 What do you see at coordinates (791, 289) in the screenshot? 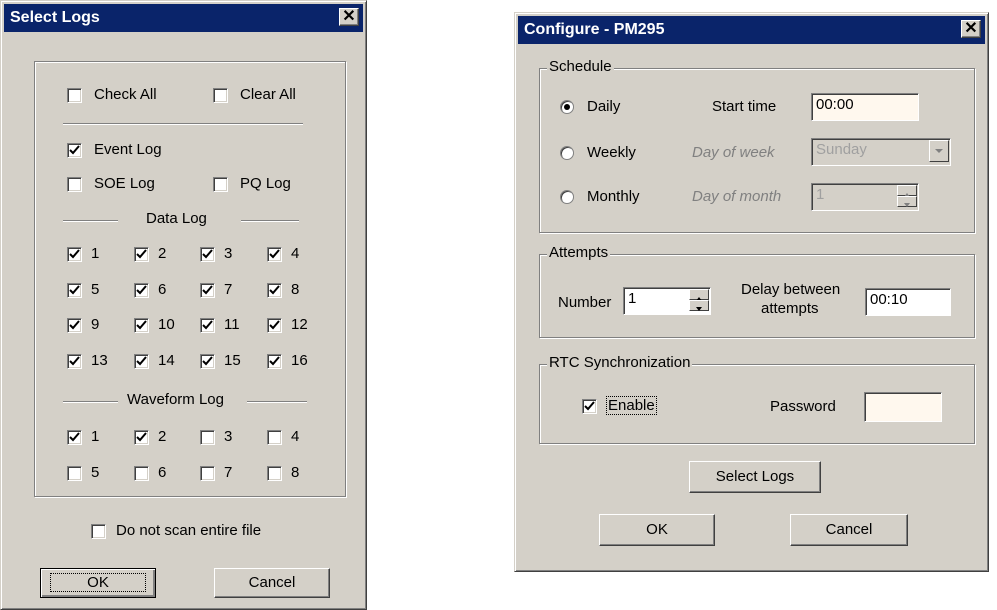
I see `delay-label-line1: Delay between` at bounding box center [791, 289].